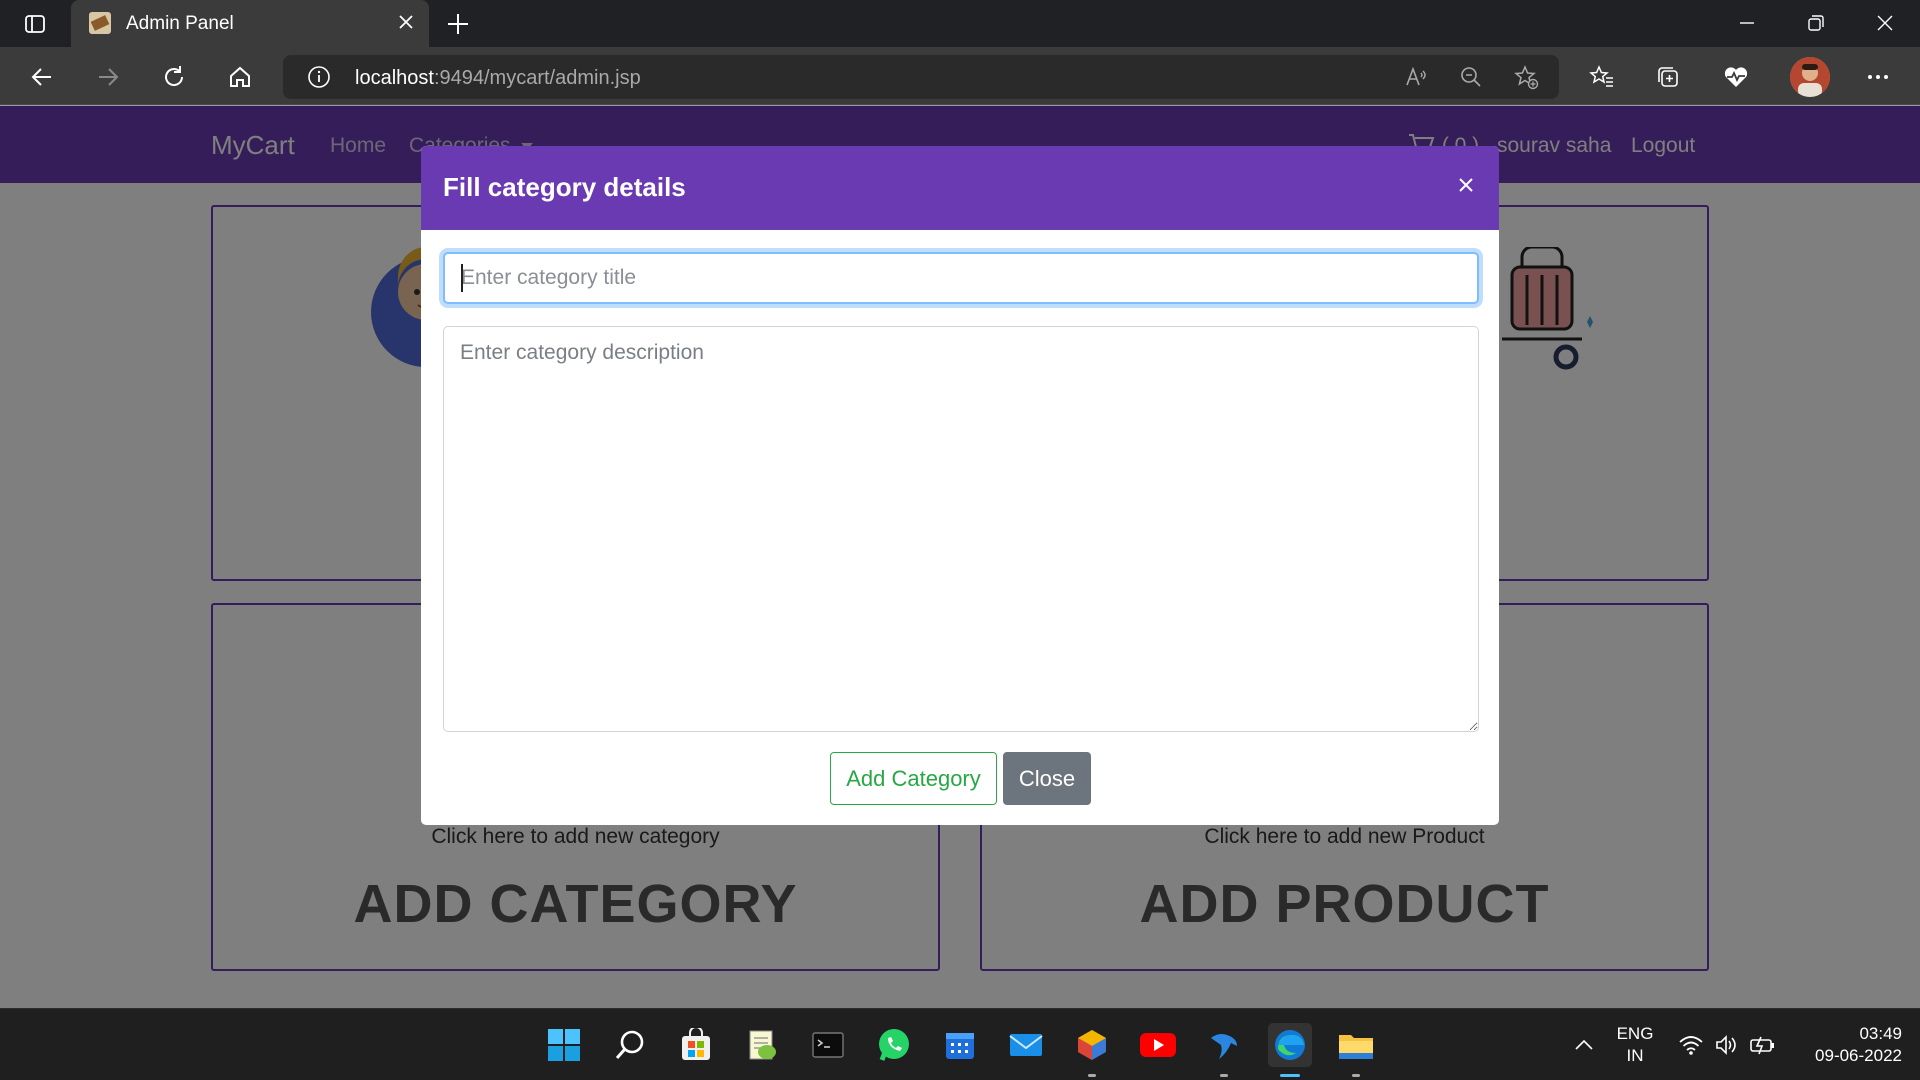  Describe the element at coordinates (537, 78) in the screenshot. I see `url-path: :9494/mycart/admin.jsp` at that location.